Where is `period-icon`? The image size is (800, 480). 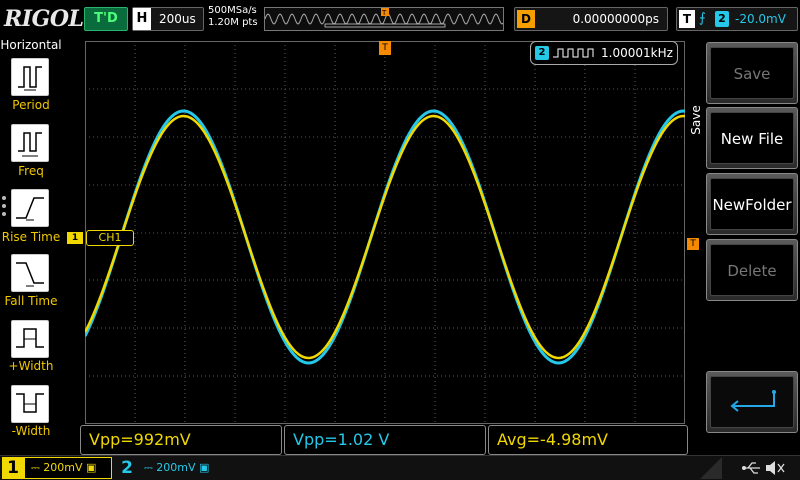
period-icon is located at coordinates (30, 78).